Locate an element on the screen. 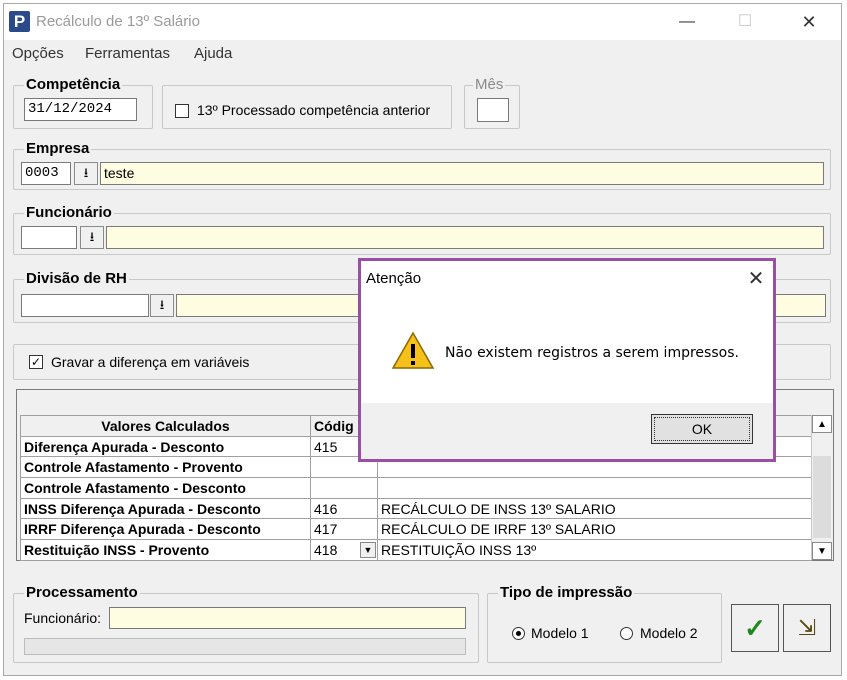 The image size is (847, 680). funcionario-name-input is located at coordinates (465, 237).